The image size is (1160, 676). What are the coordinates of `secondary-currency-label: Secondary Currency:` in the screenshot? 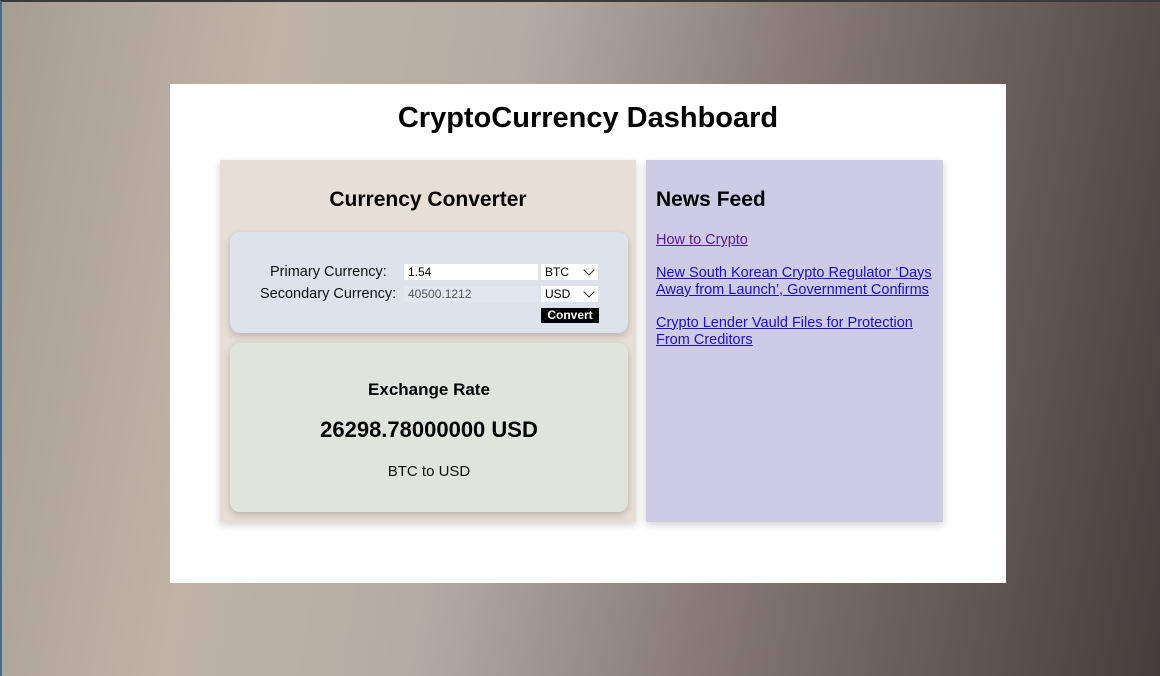 It's located at (328, 294).